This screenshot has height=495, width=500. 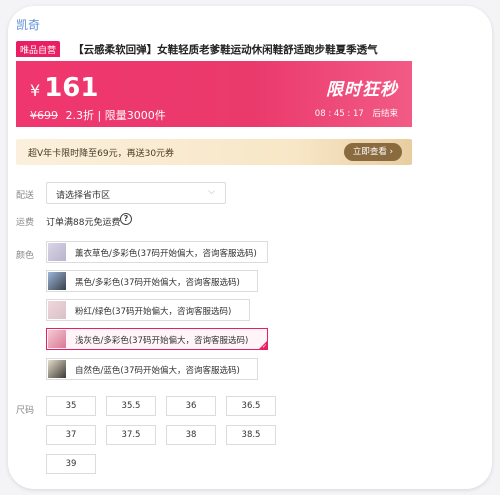 I want to click on countdown-suffix: 后结束, so click(x=385, y=114).